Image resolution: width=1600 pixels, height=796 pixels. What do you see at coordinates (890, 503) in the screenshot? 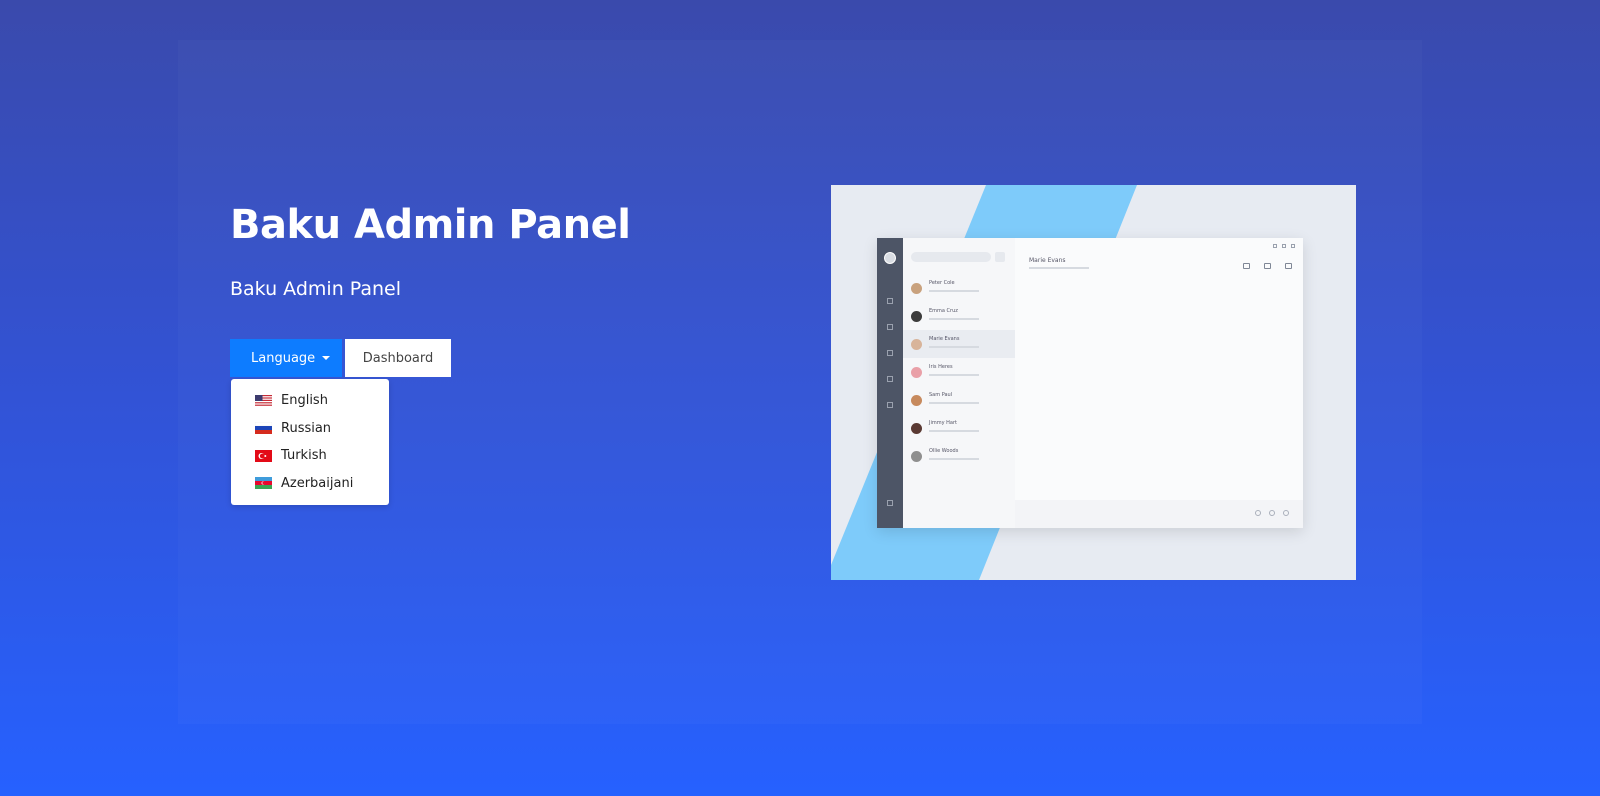
I see `logout-icon` at bounding box center [890, 503].